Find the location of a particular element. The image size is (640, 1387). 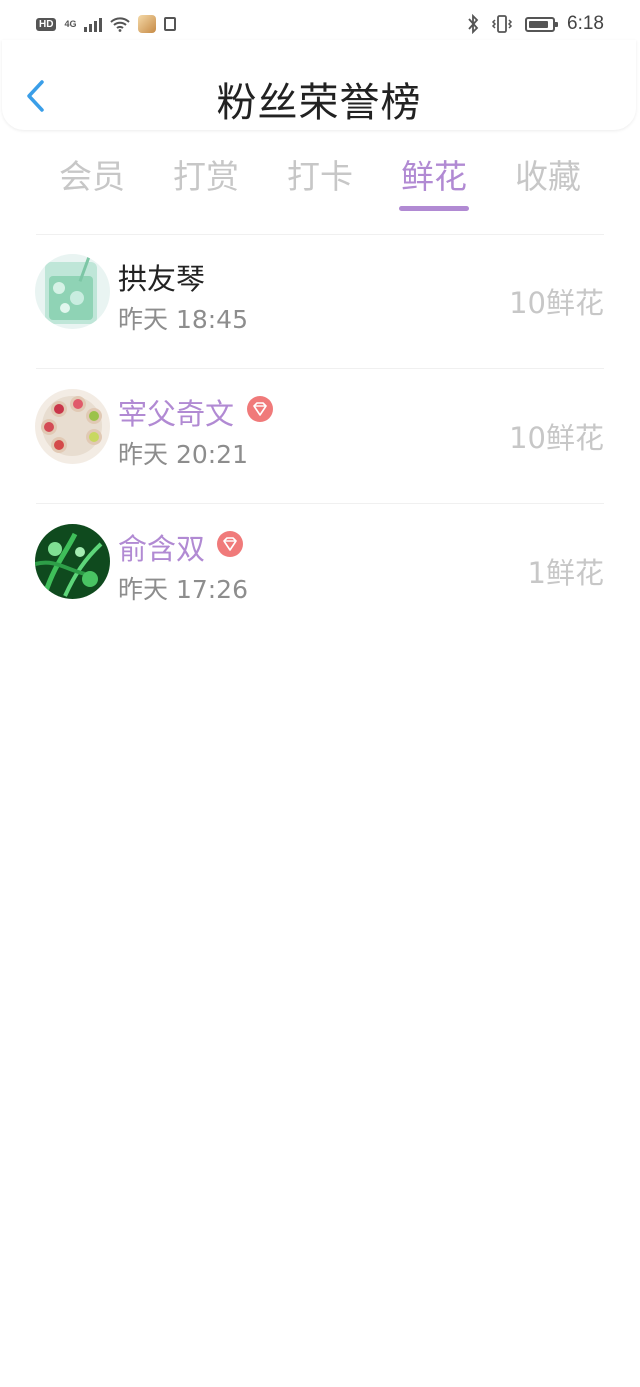

hd-badge: HD is located at coordinates (46, 24).